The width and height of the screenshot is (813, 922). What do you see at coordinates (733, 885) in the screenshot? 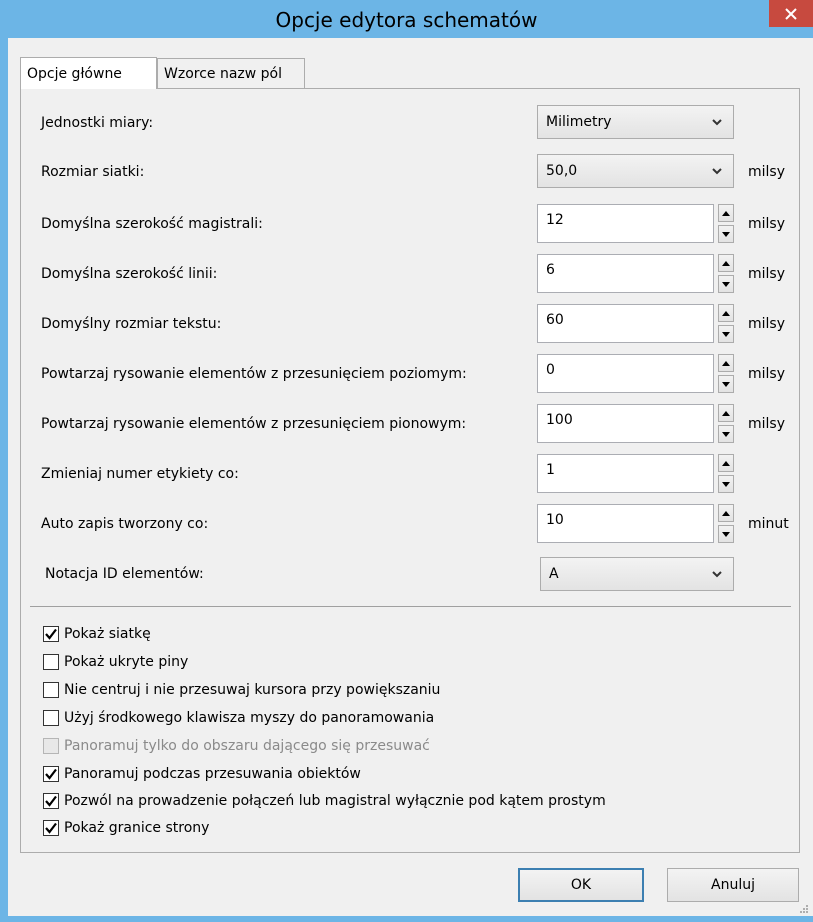
I see `cancel-button: Anuluj` at bounding box center [733, 885].